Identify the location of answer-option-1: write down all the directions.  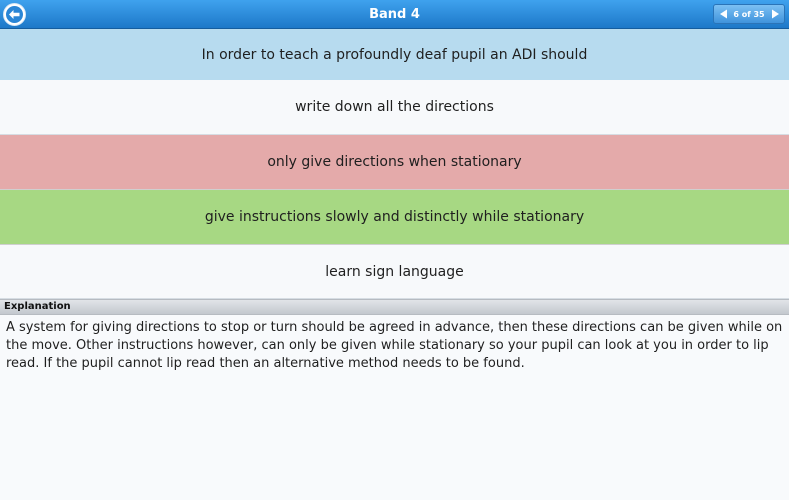
(394, 107).